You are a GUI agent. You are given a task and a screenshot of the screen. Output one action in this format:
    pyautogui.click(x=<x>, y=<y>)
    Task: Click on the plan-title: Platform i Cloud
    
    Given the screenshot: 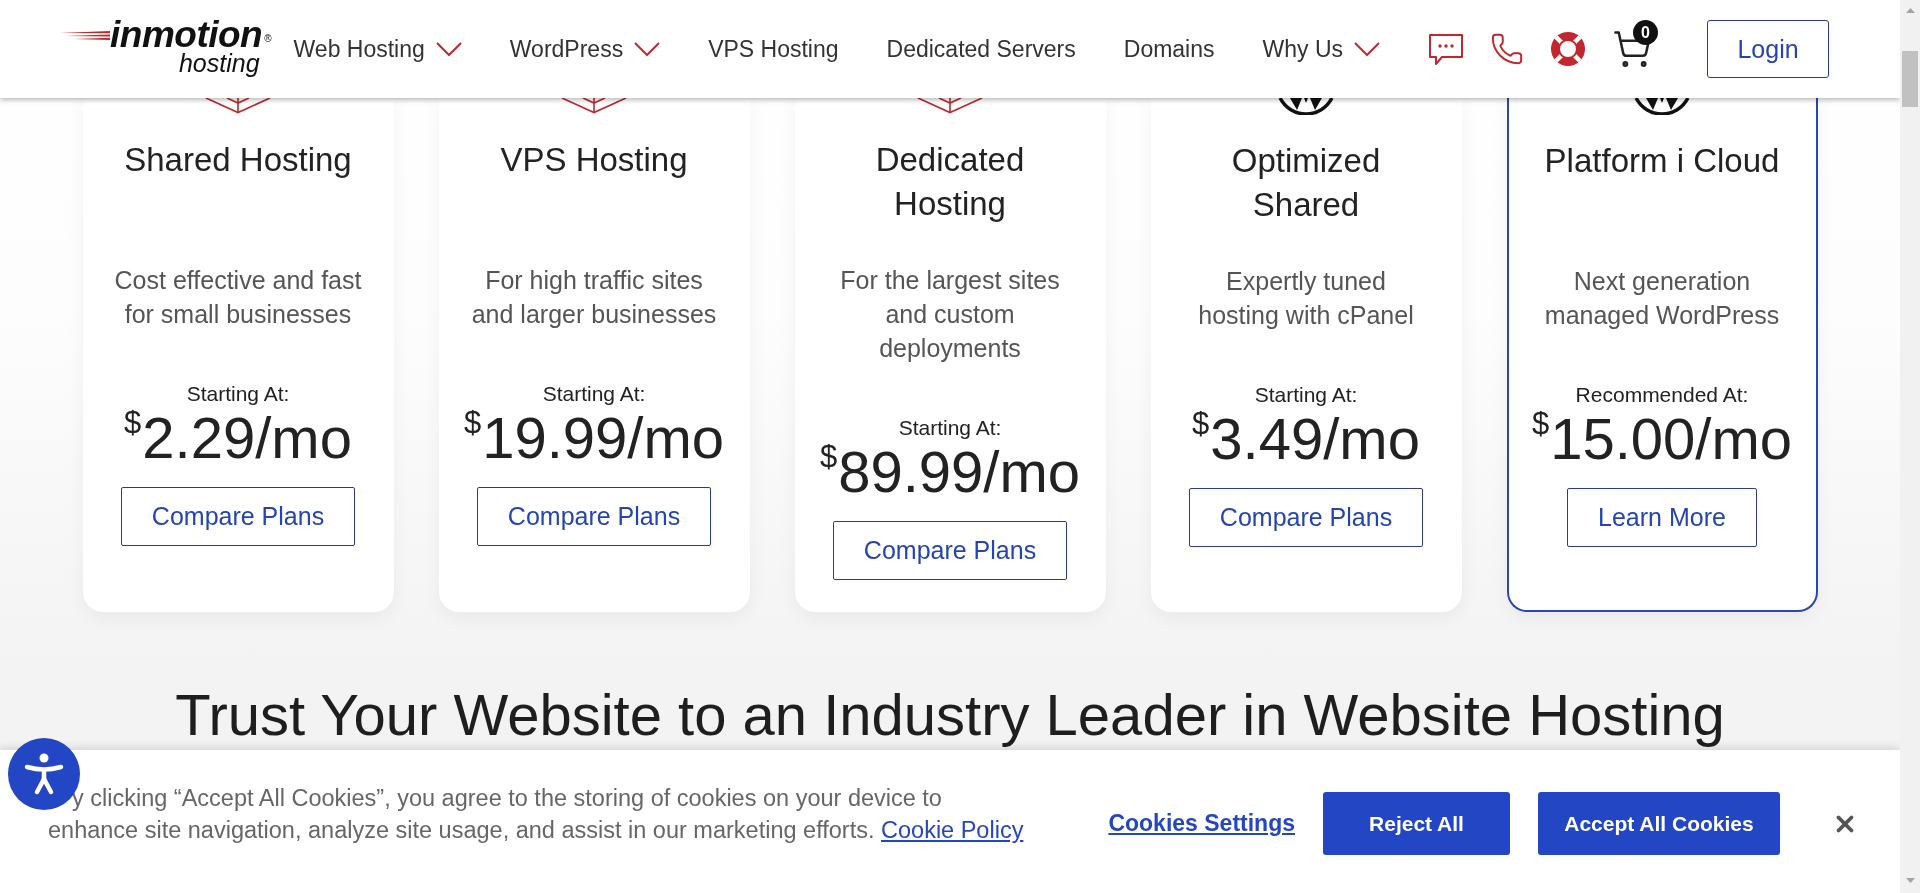 What is the action you would take?
    pyautogui.click(x=1662, y=161)
    